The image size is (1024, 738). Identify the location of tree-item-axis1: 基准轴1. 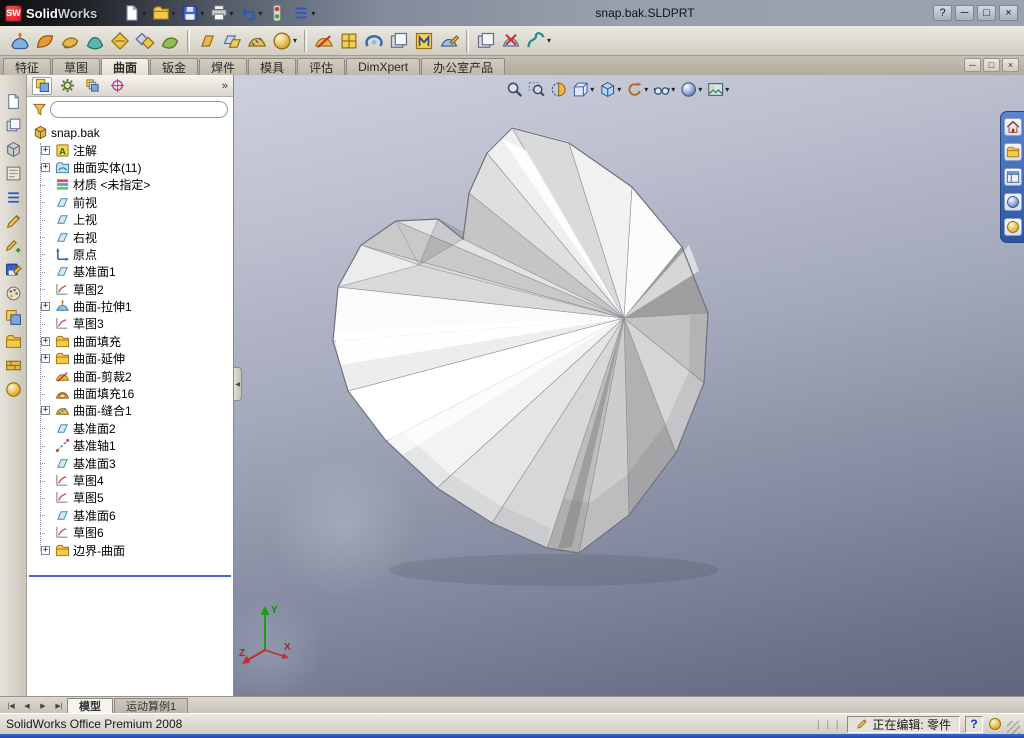
(132, 445).